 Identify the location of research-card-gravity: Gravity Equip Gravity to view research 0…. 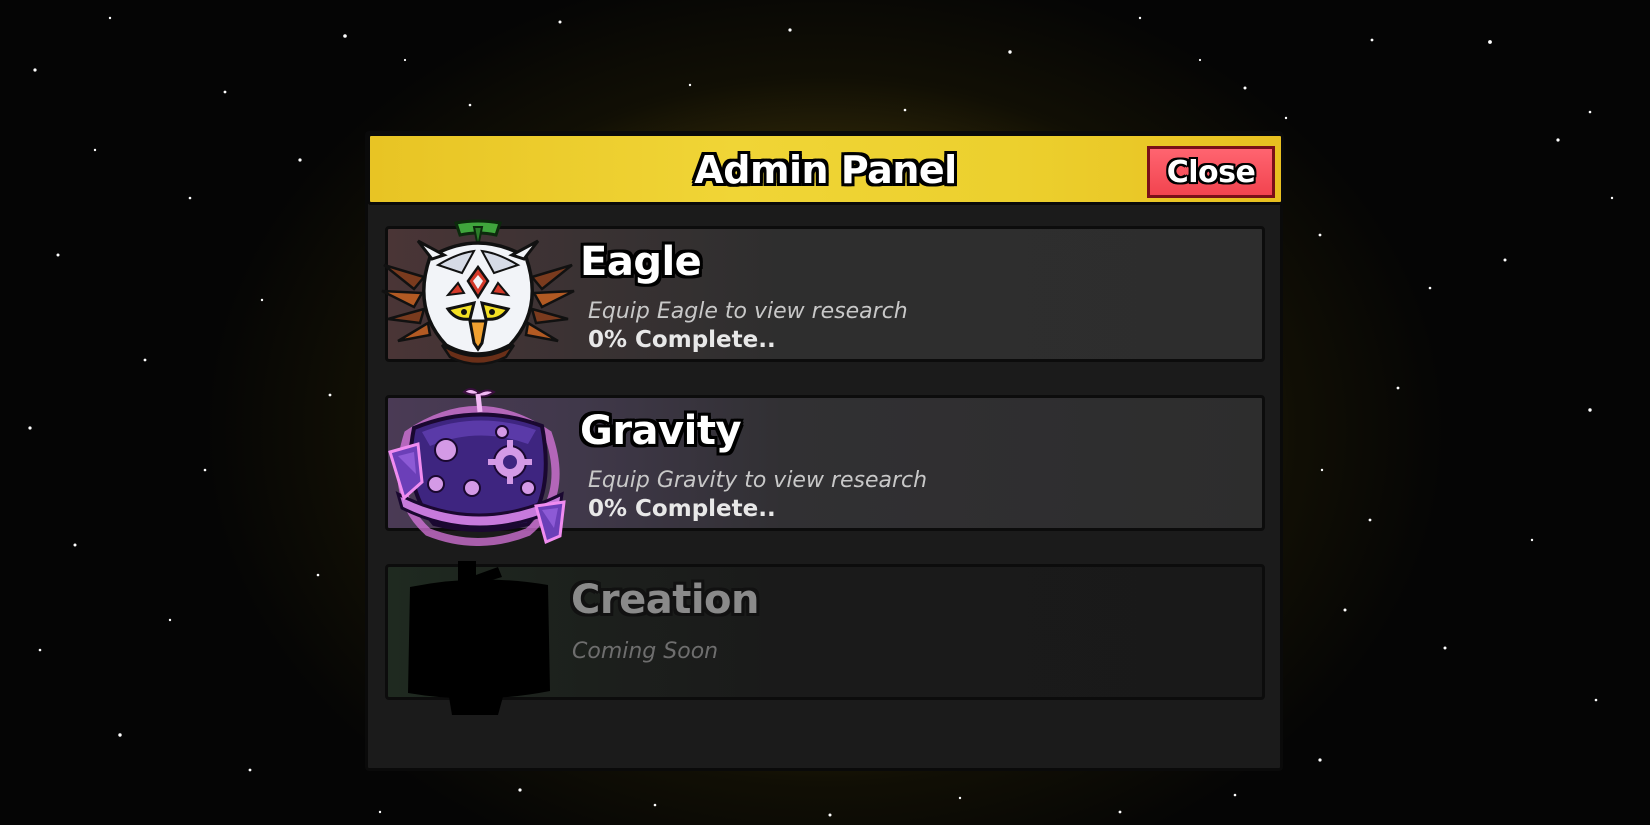
(825, 467).